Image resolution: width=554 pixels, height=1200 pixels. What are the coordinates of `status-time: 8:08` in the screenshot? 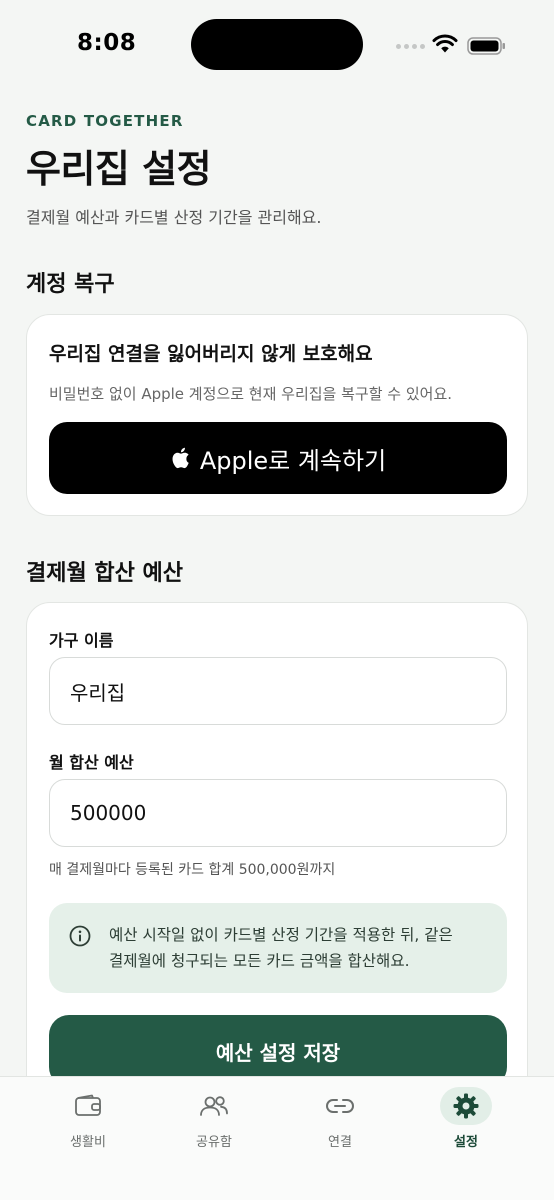 It's located at (107, 43).